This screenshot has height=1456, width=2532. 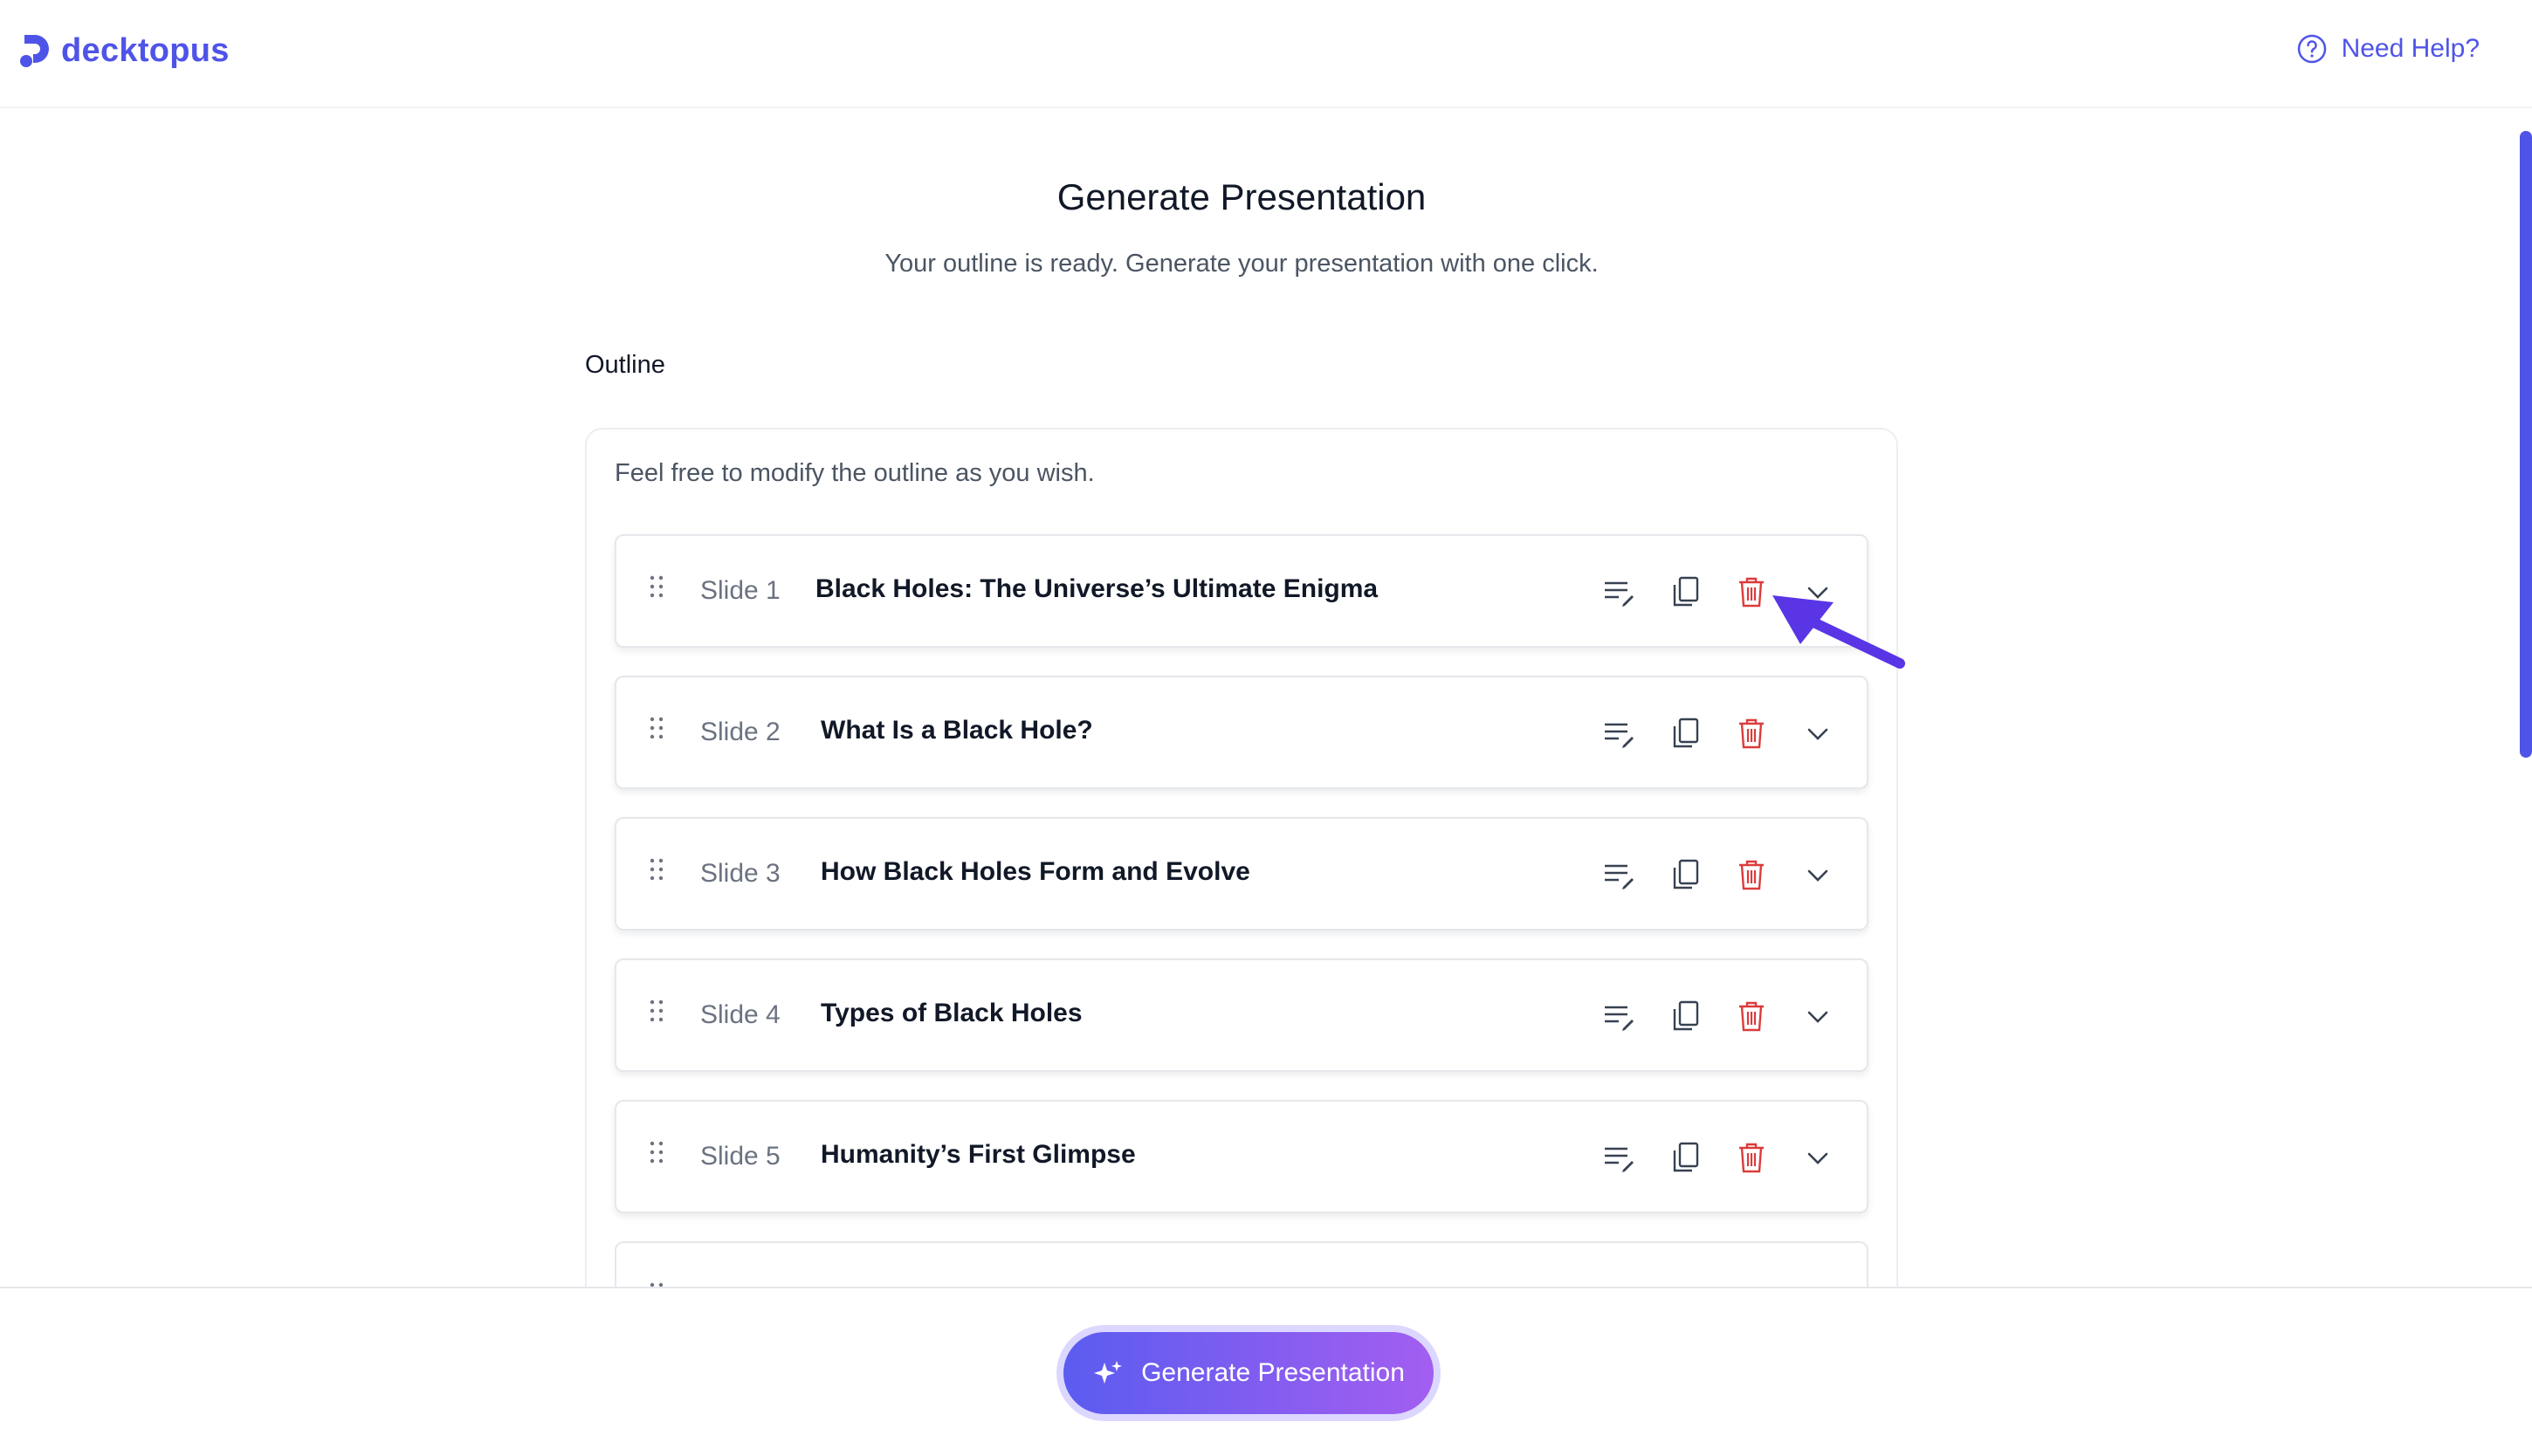 I want to click on page-title: Generate Presentation, so click(x=1241, y=196).